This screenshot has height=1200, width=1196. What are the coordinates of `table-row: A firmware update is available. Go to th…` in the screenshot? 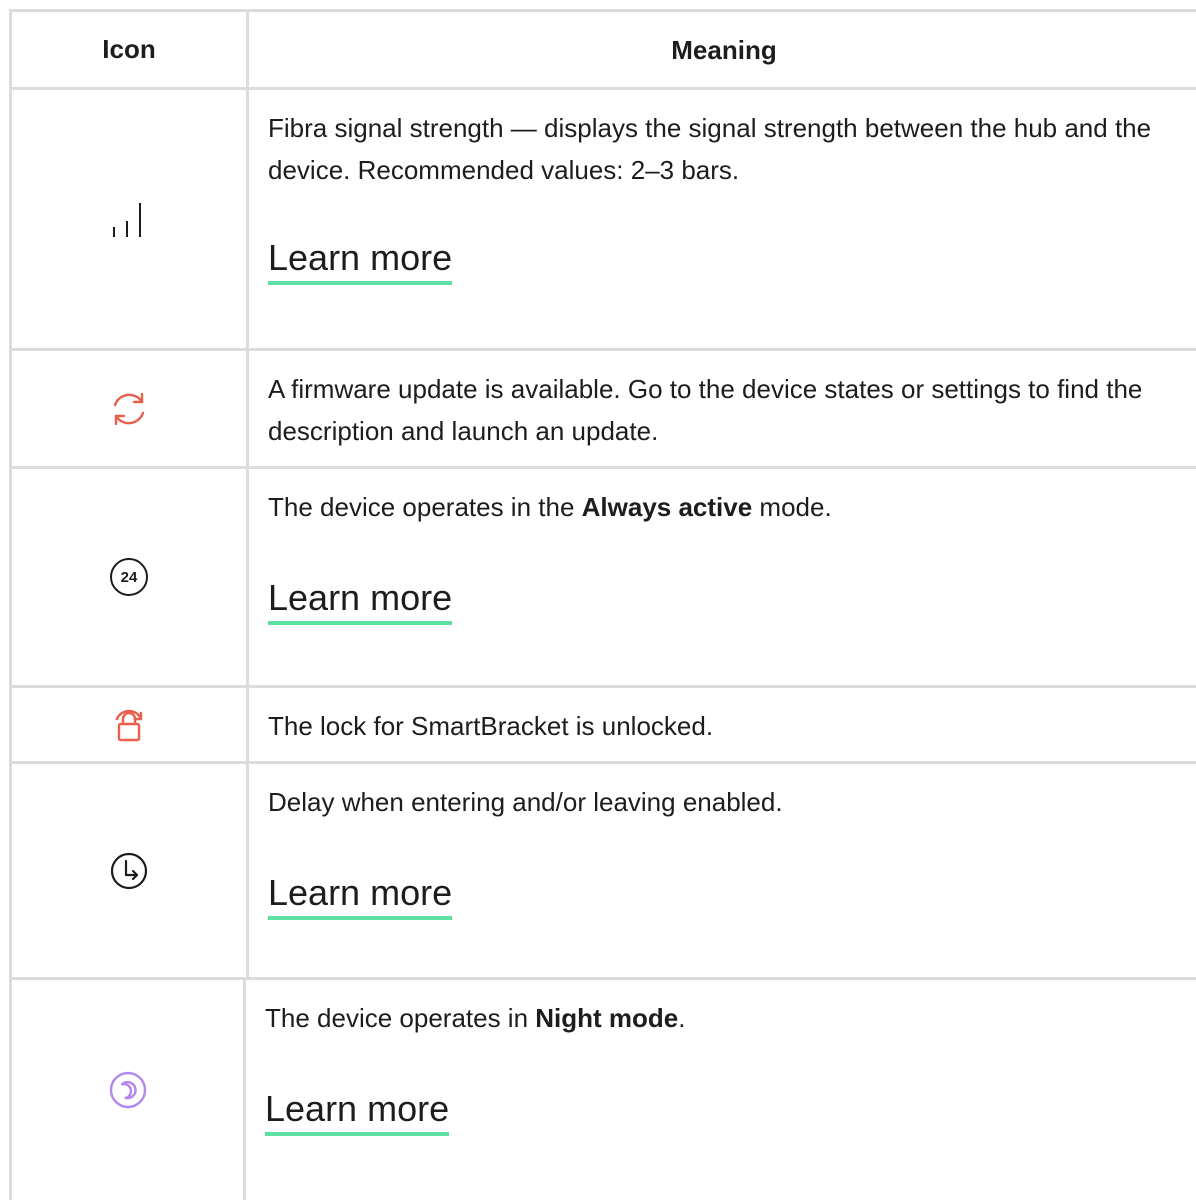 It's located at (604, 410).